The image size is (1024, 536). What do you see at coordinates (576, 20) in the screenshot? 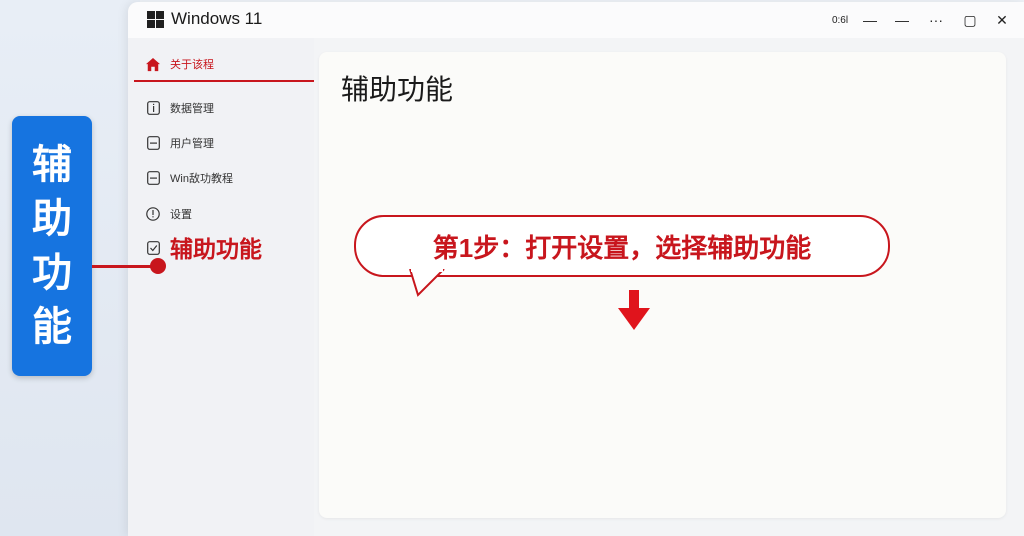
I see `title-bar: Windows 11 0:6l — — ··· ▢ ✕` at bounding box center [576, 20].